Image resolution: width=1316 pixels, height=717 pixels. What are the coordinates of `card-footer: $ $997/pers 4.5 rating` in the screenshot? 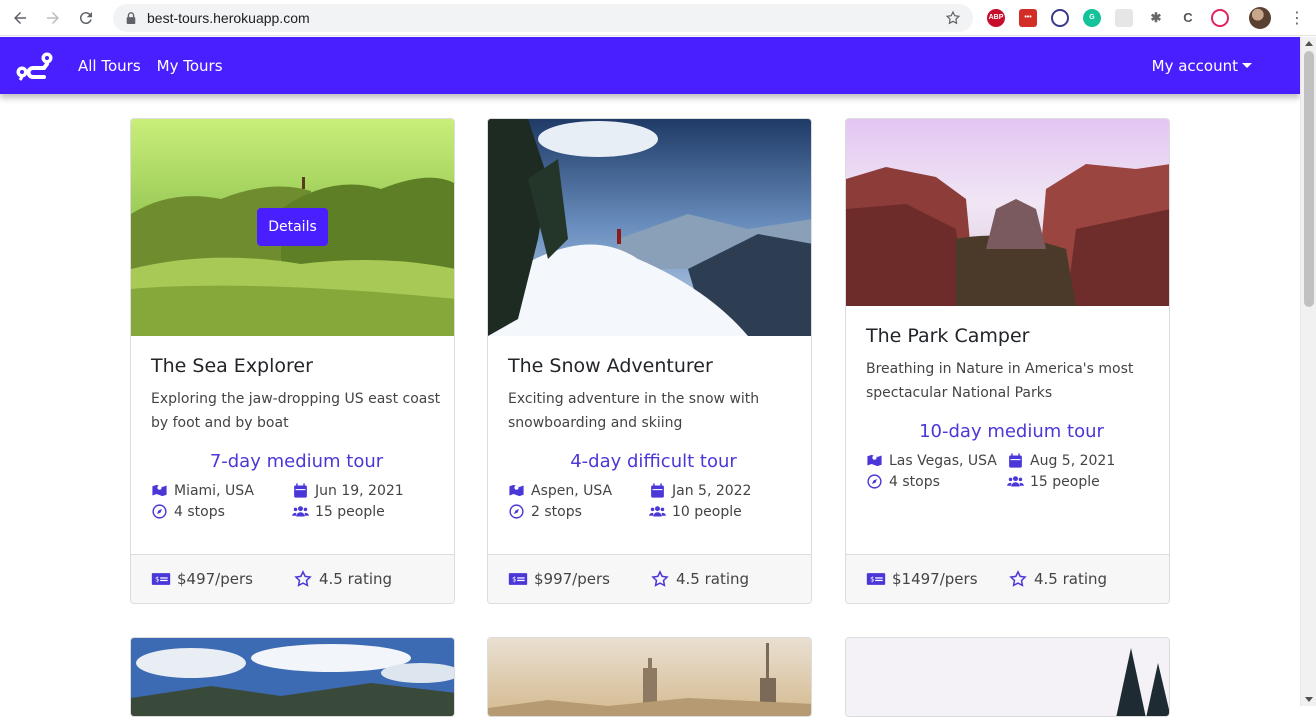 It's located at (649, 578).